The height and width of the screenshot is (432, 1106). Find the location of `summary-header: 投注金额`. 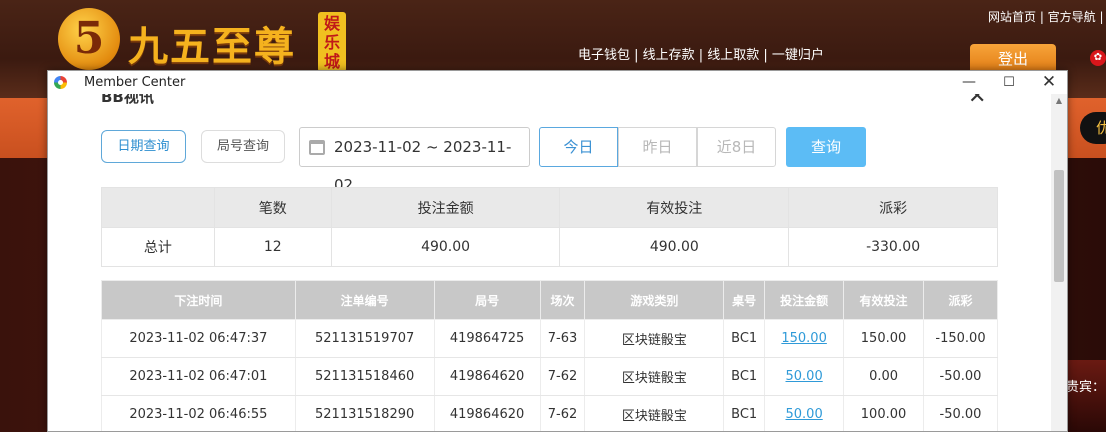

summary-header: 投注金额 is located at coordinates (445, 207).